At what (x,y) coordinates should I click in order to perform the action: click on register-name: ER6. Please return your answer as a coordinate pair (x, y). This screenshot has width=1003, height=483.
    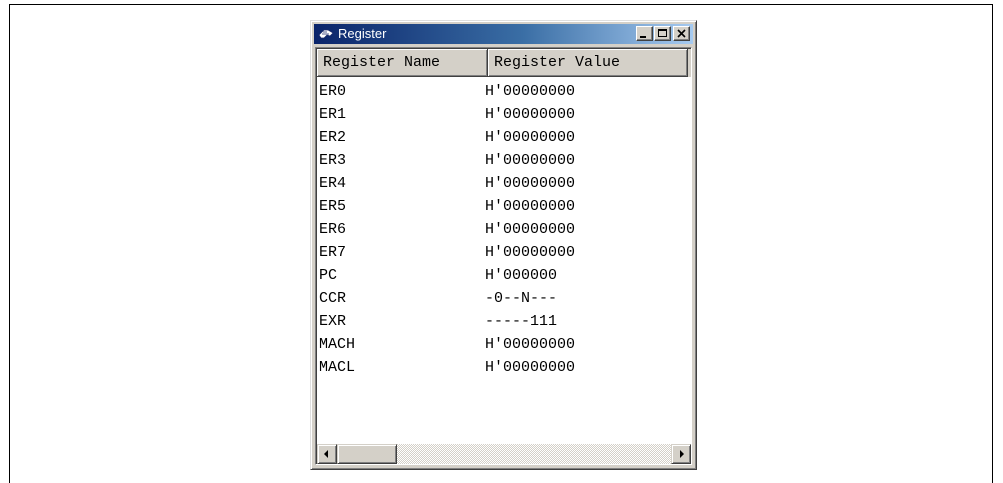
    Looking at the image, I should click on (333, 229).